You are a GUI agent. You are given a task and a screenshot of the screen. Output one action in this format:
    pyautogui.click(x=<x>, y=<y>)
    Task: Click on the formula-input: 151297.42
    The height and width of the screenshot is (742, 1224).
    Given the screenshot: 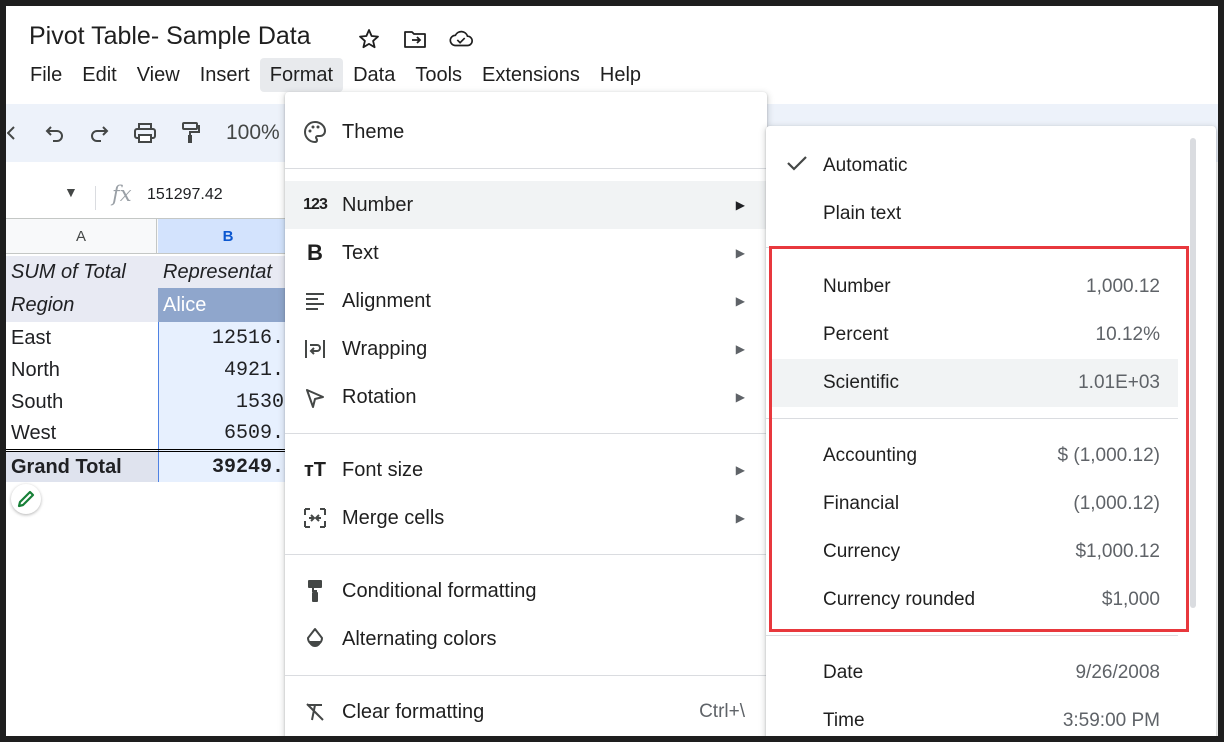 What is the action you would take?
    pyautogui.click(x=185, y=195)
    